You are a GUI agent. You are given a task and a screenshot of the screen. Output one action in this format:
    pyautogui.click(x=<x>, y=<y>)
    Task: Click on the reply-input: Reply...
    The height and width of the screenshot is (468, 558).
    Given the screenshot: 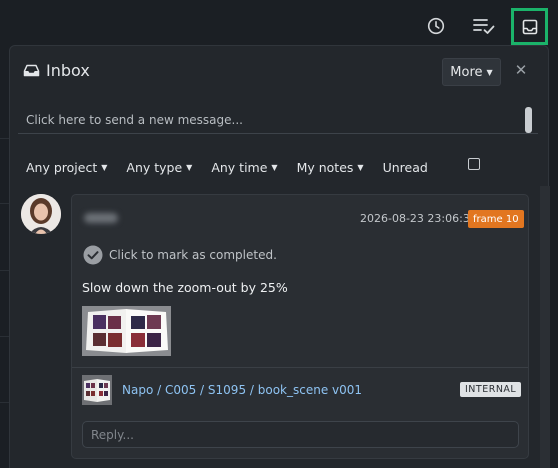 What is the action you would take?
    pyautogui.click(x=300, y=434)
    